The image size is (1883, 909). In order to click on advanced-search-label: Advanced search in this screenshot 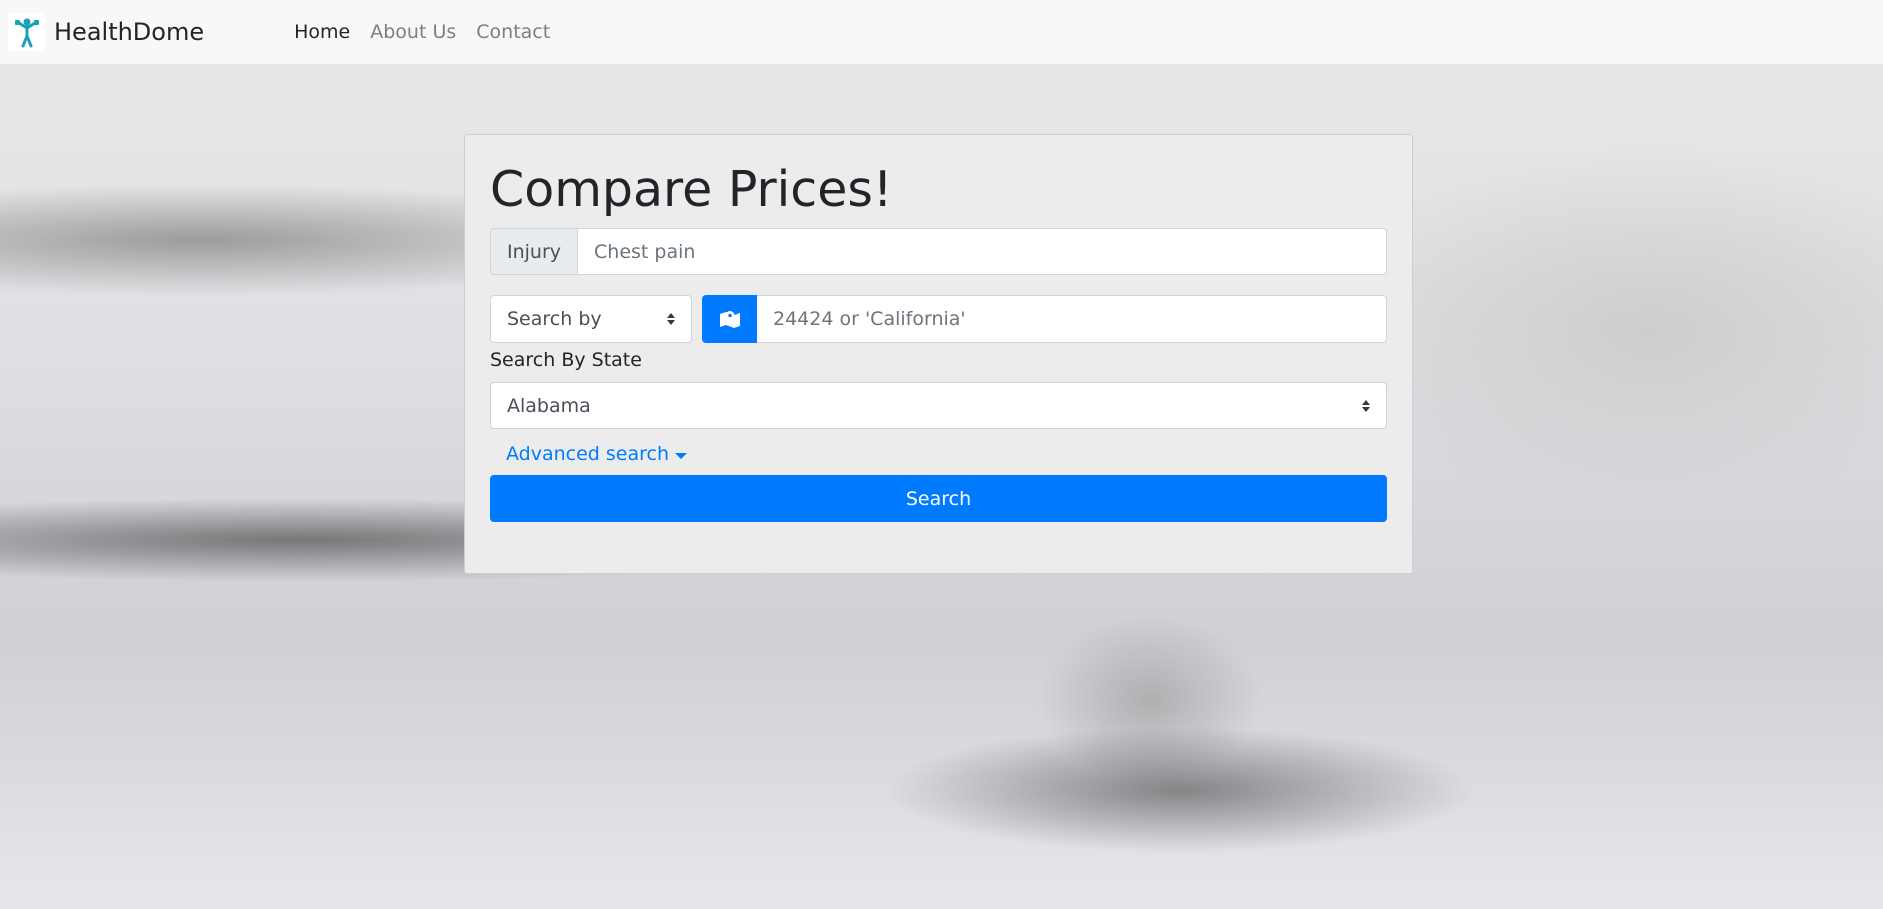, I will do `click(588, 454)`.